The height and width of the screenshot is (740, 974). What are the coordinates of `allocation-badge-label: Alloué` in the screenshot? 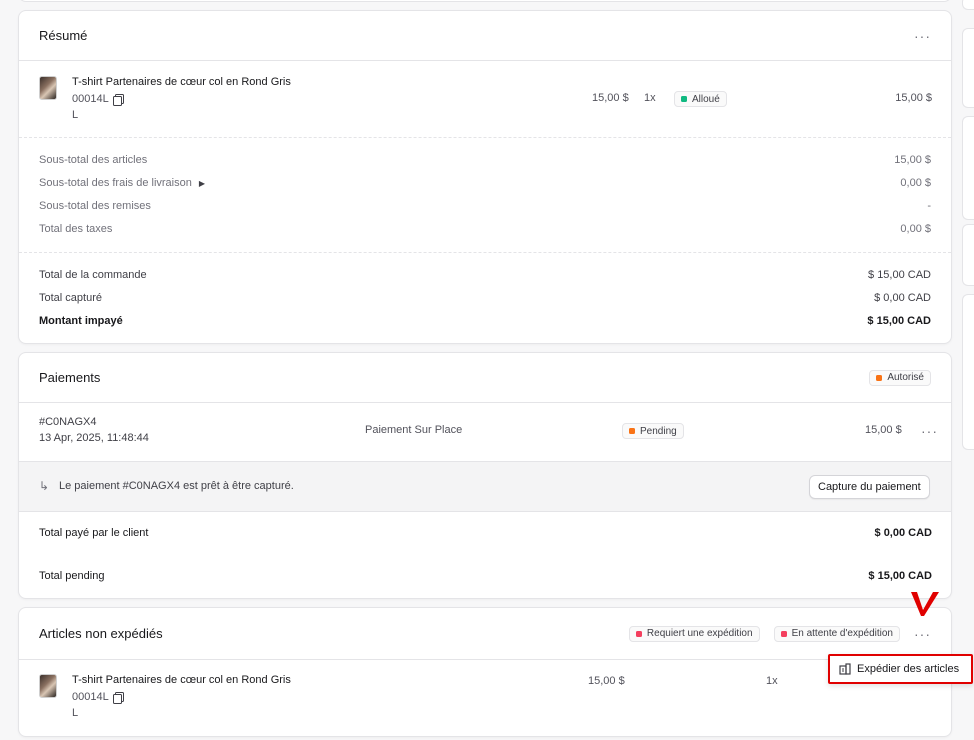 It's located at (706, 99).